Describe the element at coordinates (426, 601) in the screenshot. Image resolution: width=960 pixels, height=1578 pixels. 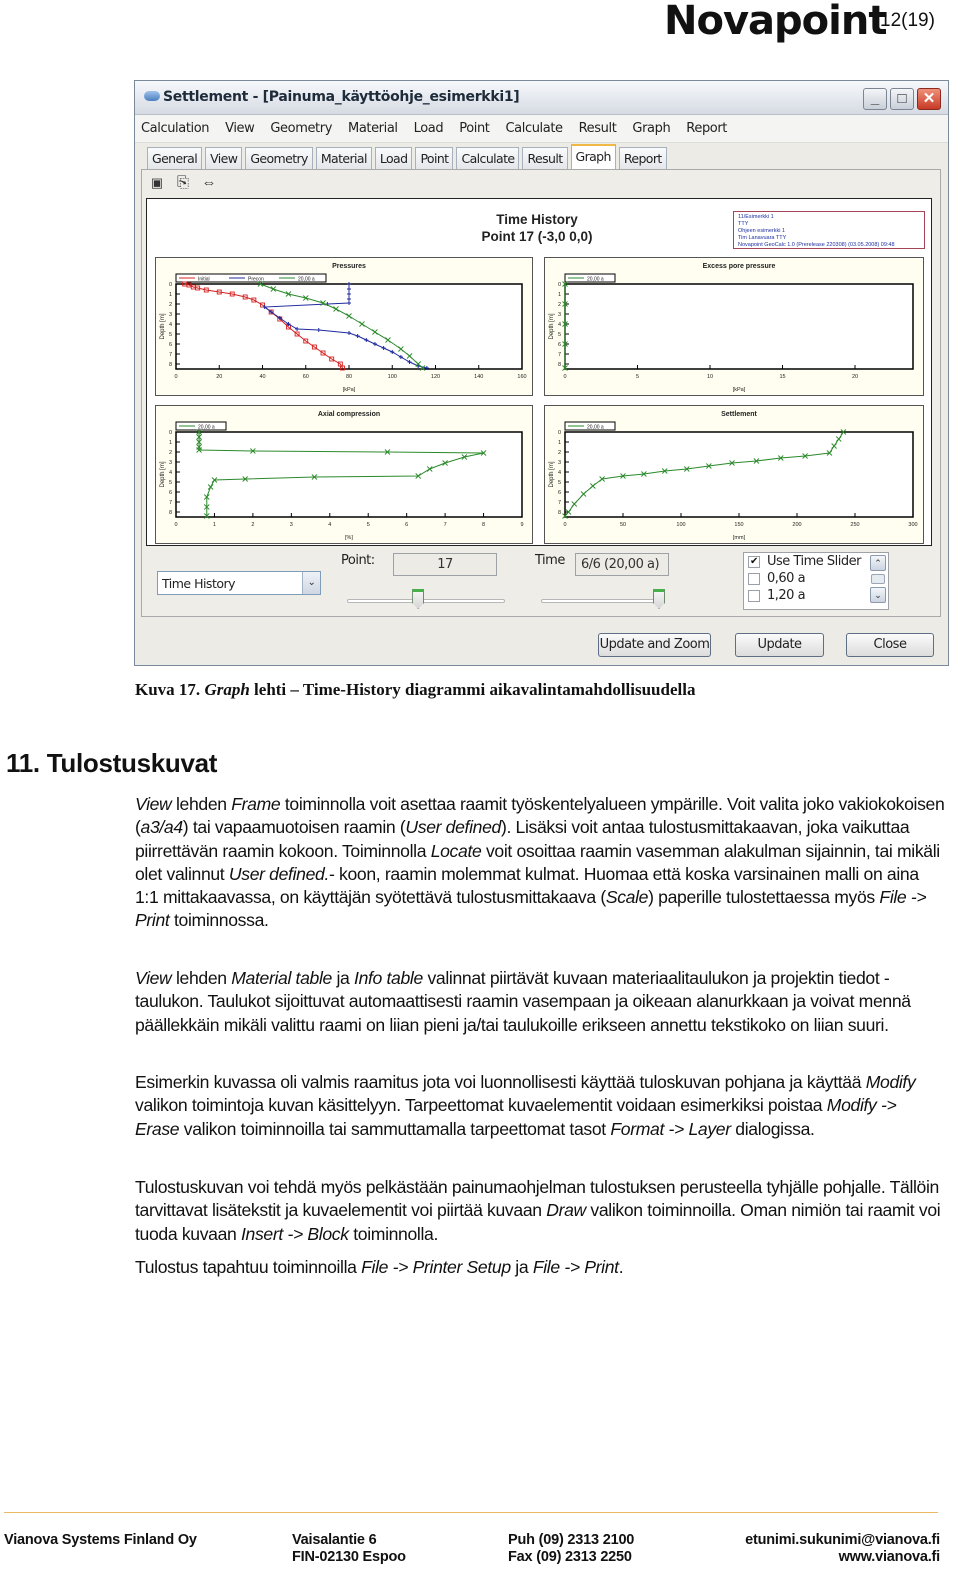
I see `point-slider-track` at that location.